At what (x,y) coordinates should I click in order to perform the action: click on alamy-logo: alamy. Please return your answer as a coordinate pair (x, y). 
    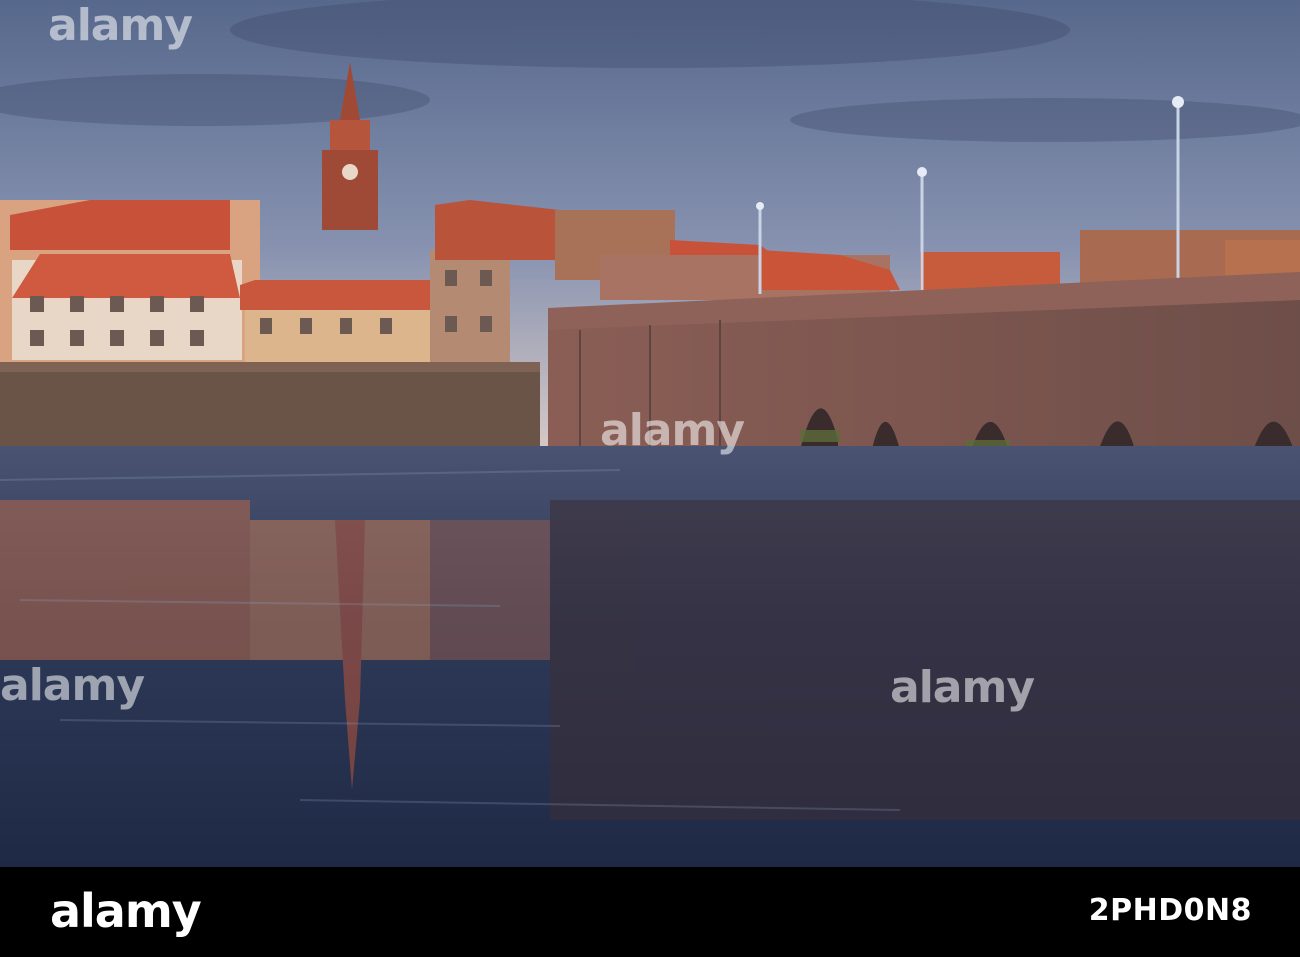
    Looking at the image, I should click on (126, 911).